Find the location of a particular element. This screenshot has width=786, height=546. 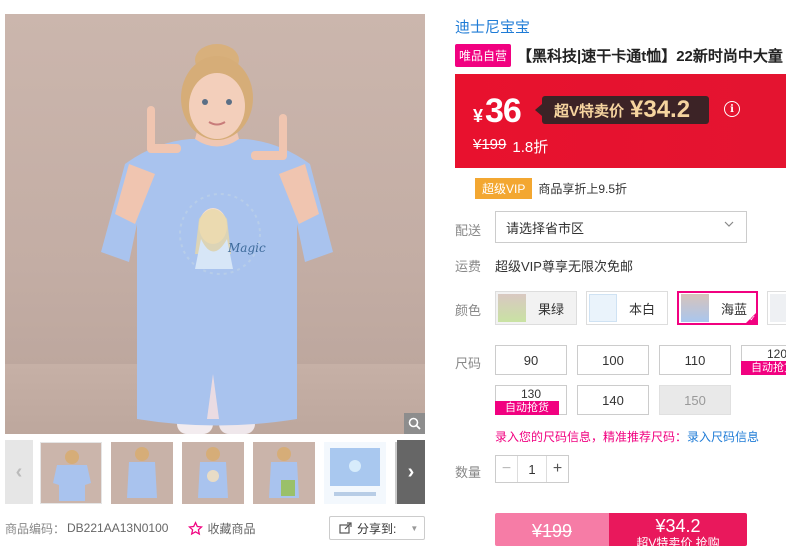

color-label: 颜色 is located at coordinates (468, 310).